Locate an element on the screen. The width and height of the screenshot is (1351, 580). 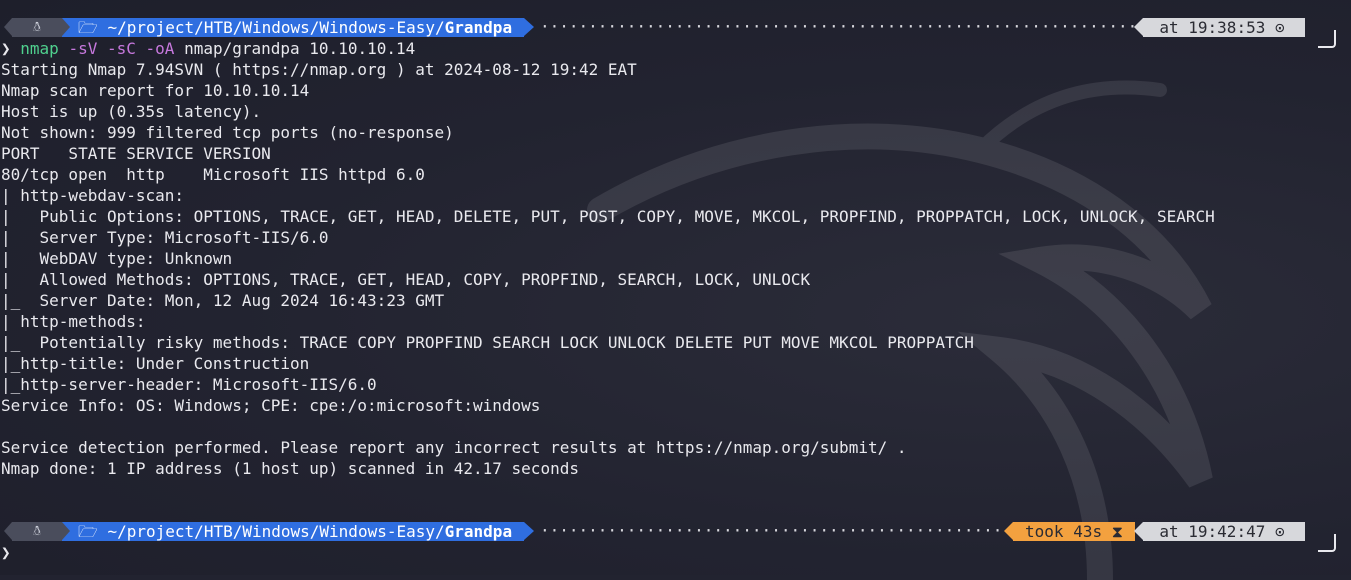
output-line: 80/tcp open http Microsoft IIS httpd 6.0 is located at coordinates (213, 174).